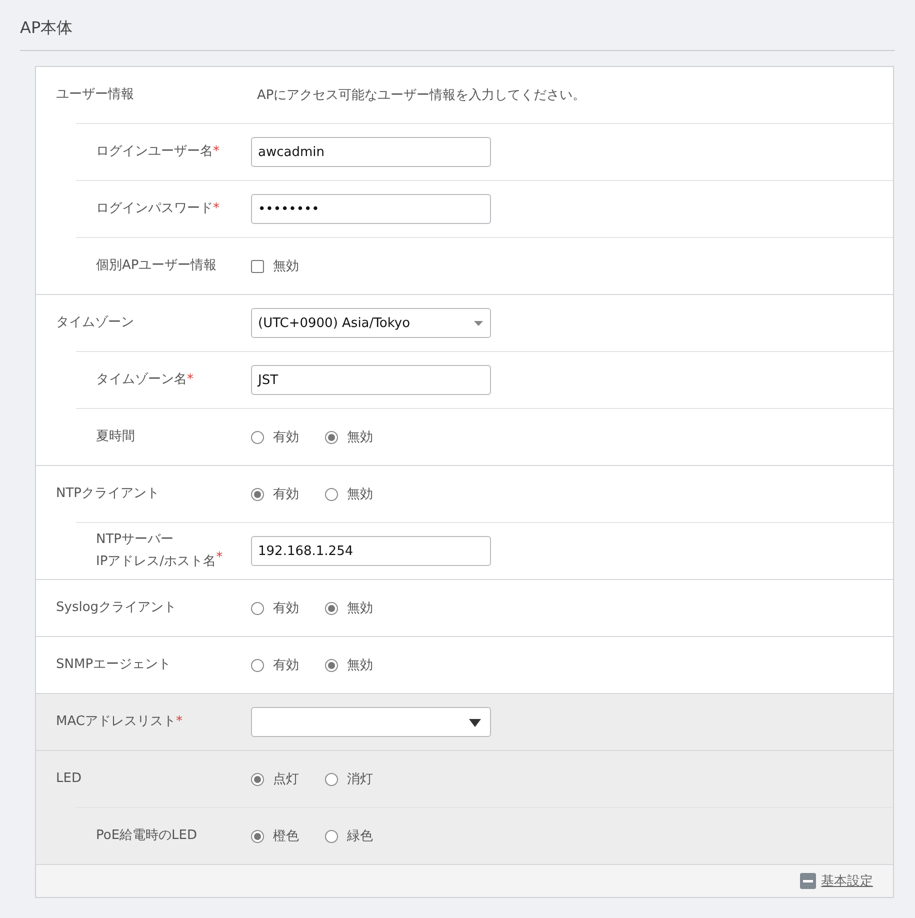 This screenshot has width=915, height=918. What do you see at coordinates (371, 380) in the screenshot?
I see `input-field: JST` at bounding box center [371, 380].